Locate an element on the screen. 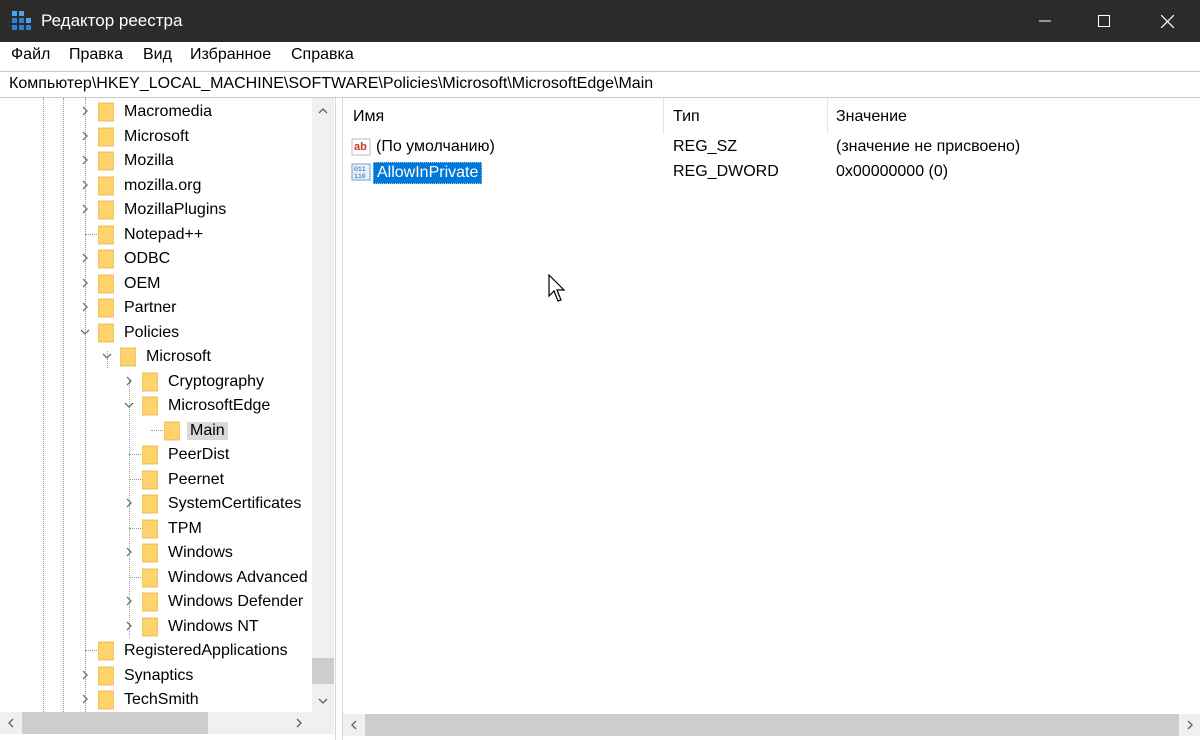 This screenshot has height=740, width=1200. maximize-icon is located at coordinates (1104, 21).